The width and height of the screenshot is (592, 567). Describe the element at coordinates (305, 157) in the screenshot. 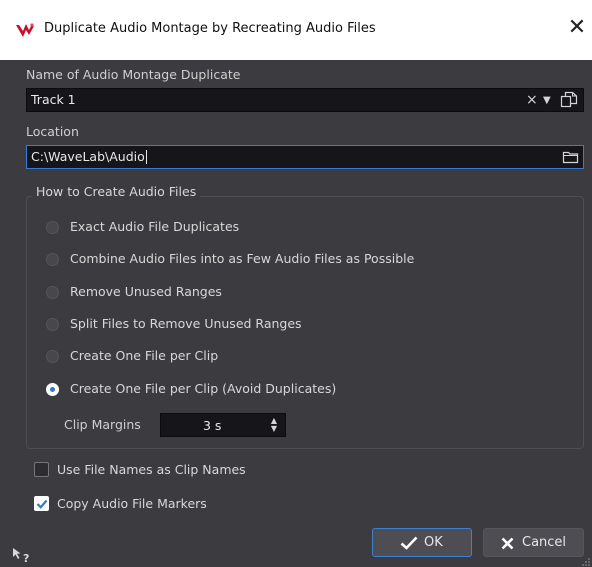

I see `location-input: C:\WaveLab\Audio` at that location.